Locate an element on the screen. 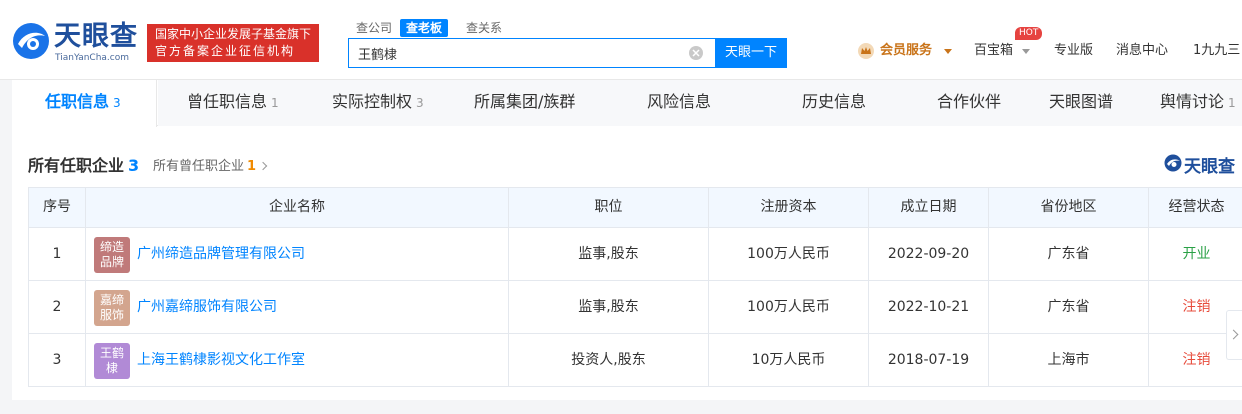 The height and width of the screenshot is (414, 1242). tab-label: 合作伙伴 is located at coordinates (969, 101).